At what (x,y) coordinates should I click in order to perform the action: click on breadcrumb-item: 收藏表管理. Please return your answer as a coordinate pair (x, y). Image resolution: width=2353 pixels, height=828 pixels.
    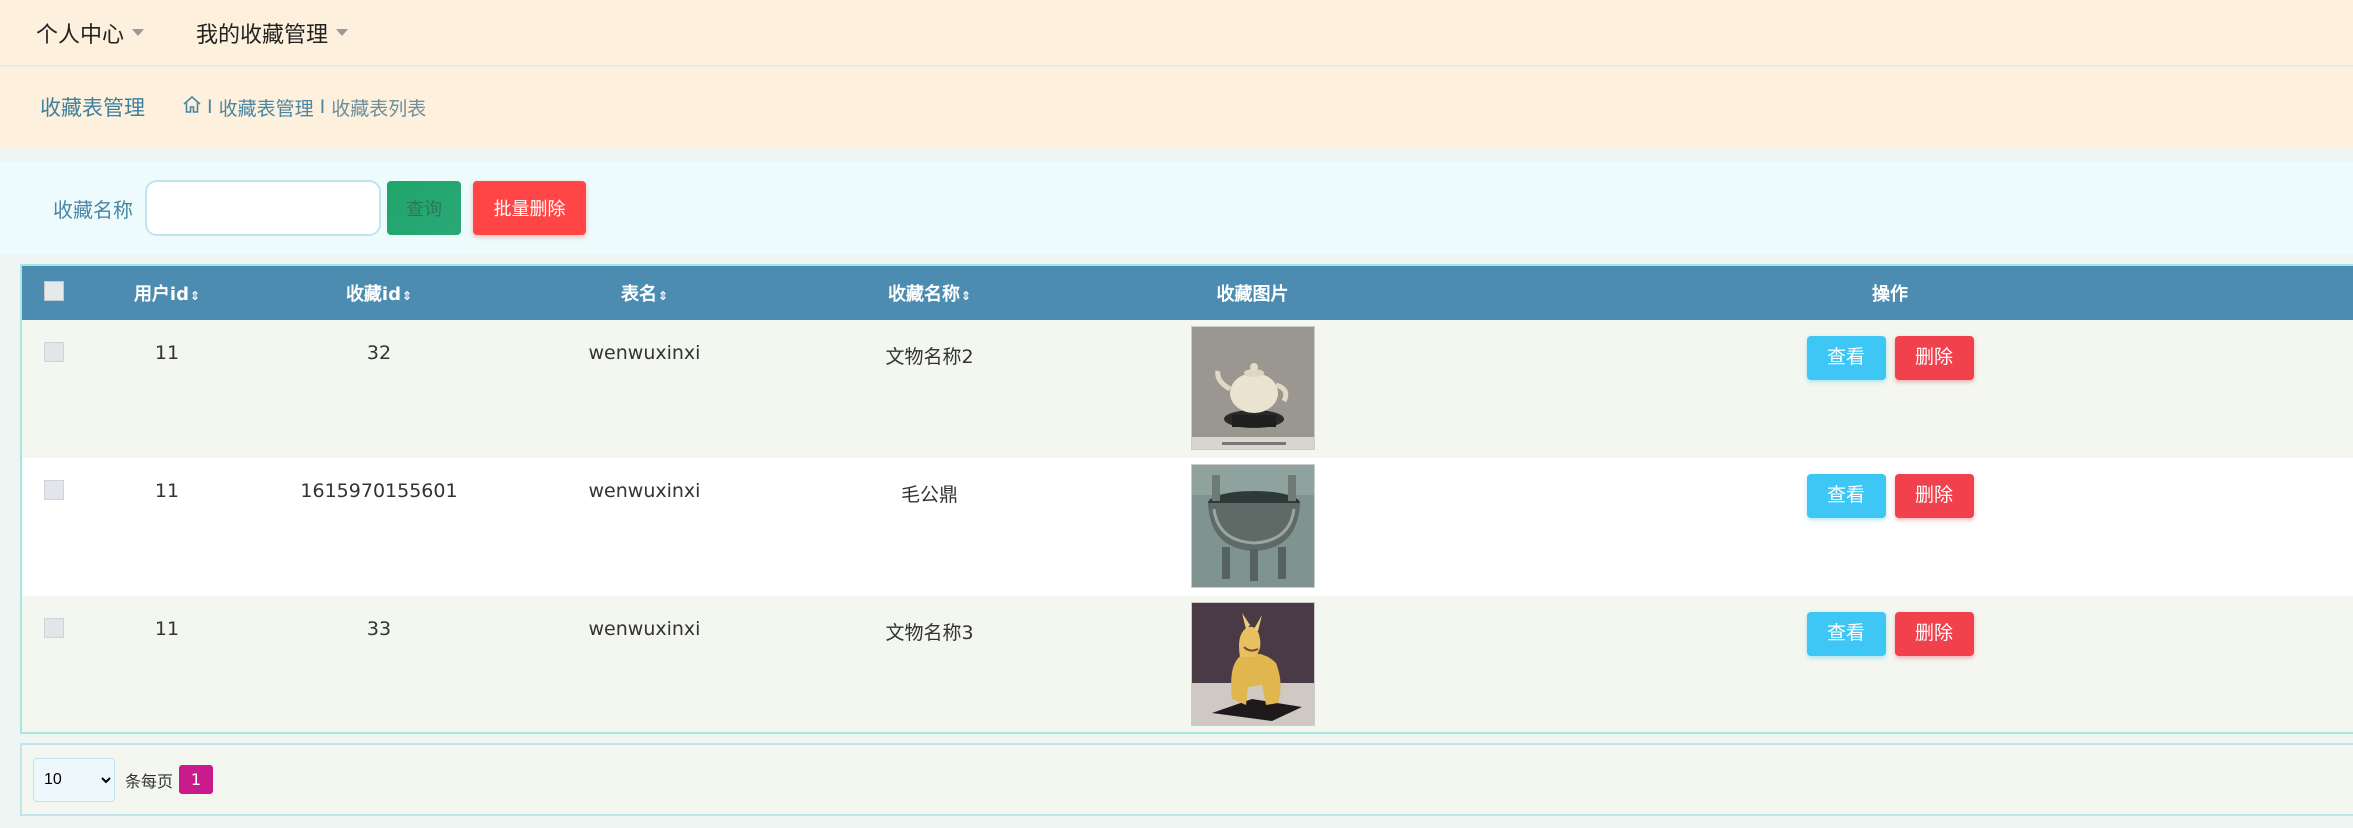
    Looking at the image, I should click on (266, 107).